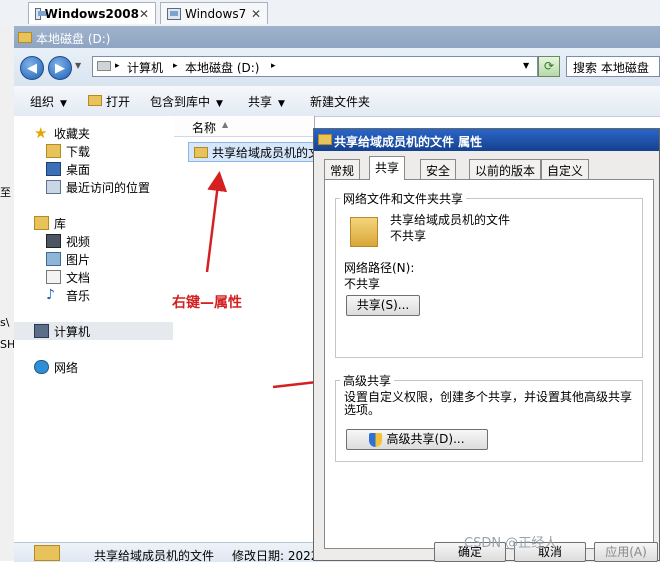 The height and width of the screenshot is (564, 660). I want to click on folder-name: 共享给域成员机的文件, so click(450, 220).